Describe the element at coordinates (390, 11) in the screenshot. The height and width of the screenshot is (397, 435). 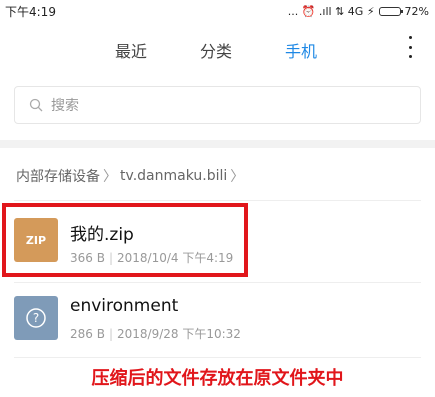
I see `battery-icon` at that location.